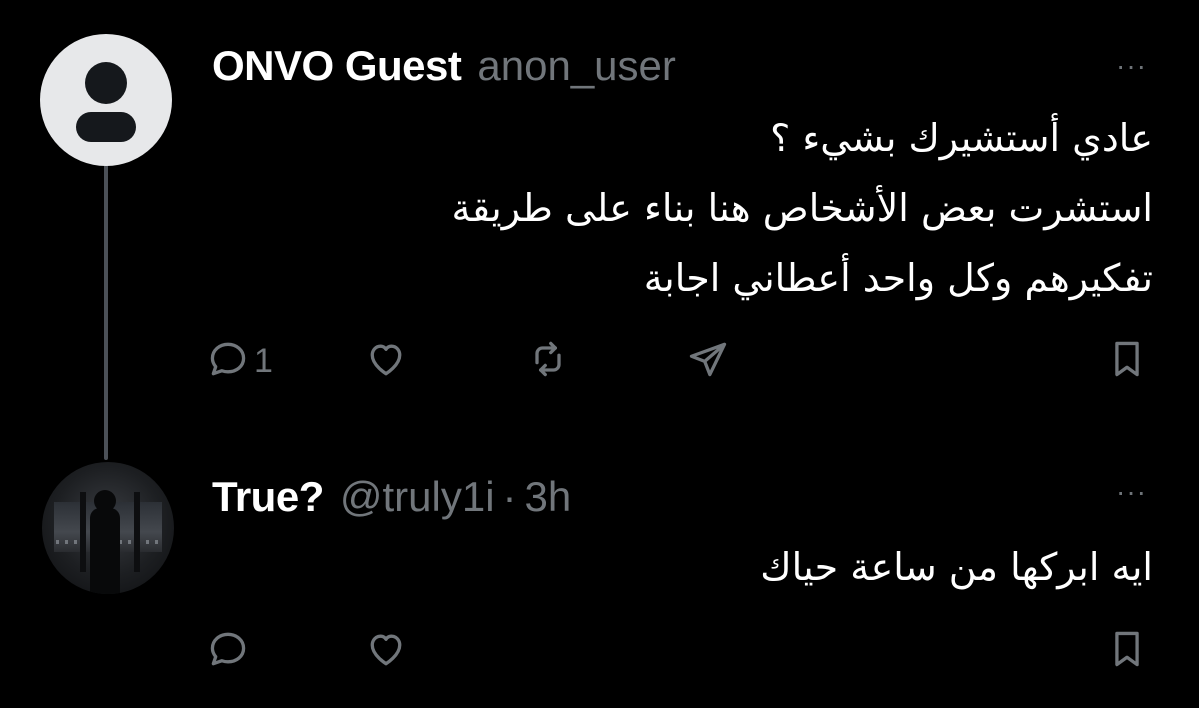  I want to click on user-handle: anon_user, so click(576, 66).